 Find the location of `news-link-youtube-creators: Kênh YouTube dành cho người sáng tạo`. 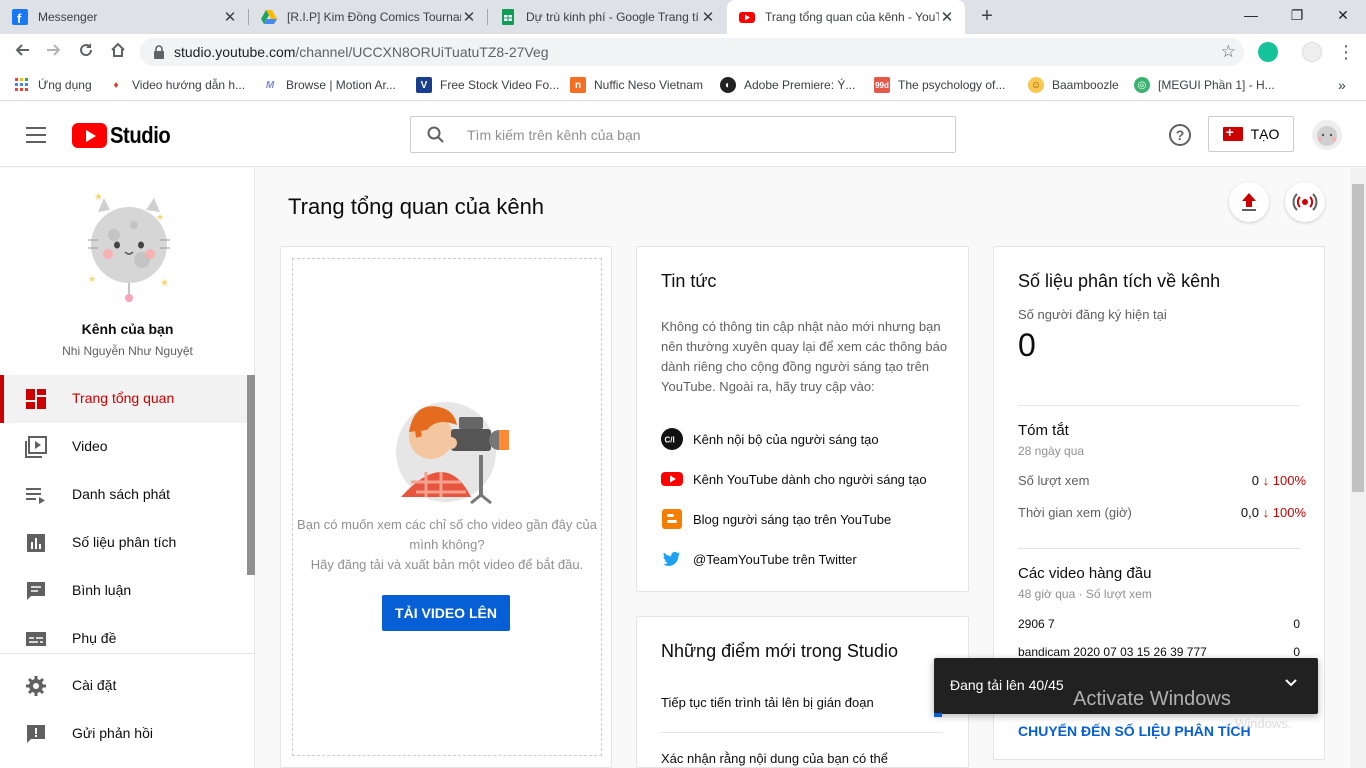

news-link-youtube-creators: Kênh YouTube dành cho người sáng tạo is located at coordinates (794, 479).